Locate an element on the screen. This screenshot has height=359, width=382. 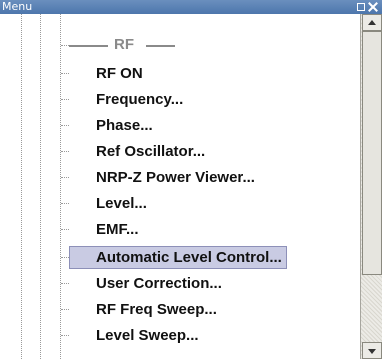
restore-icon is located at coordinates (361, 7).